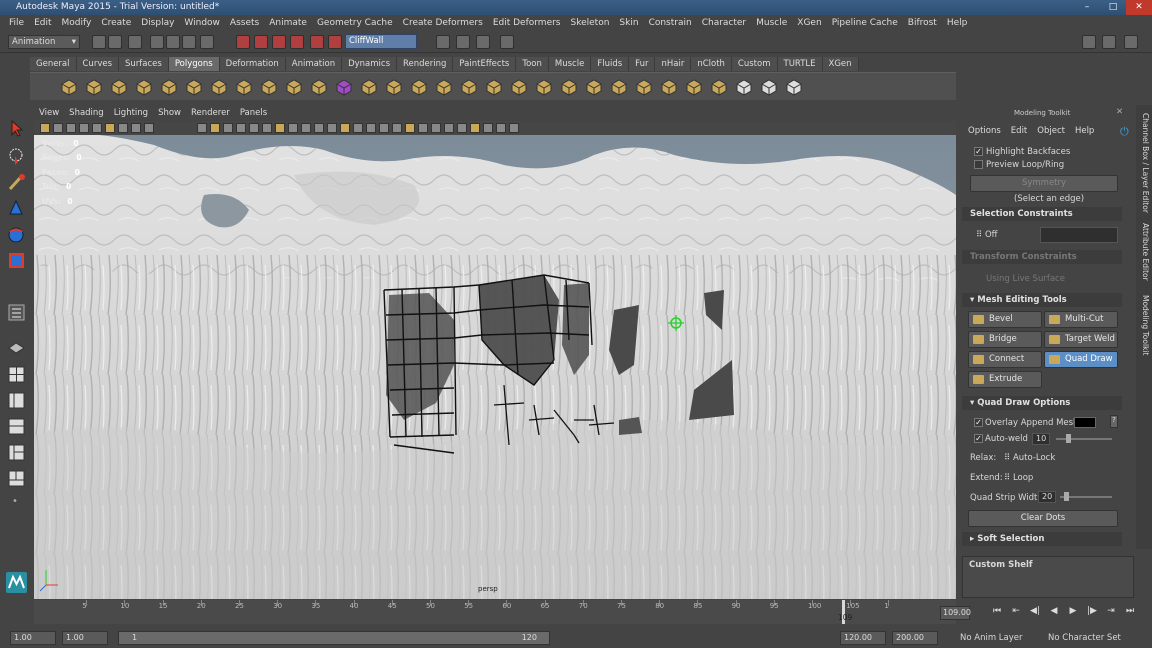 This screenshot has width=1152, height=648. What do you see at coordinates (1047, 497) in the screenshot?
I see `strip-width-field: 20` at bounding box center [1047, 497].